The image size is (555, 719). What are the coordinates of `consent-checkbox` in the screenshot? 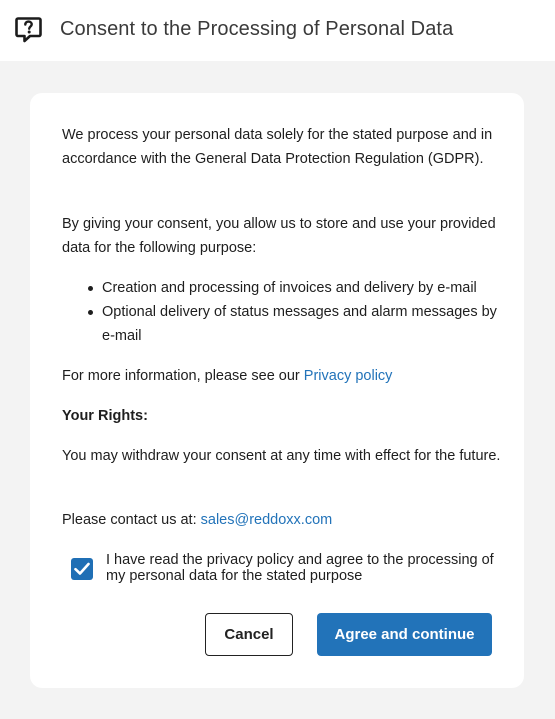 It's located at (82, 569).